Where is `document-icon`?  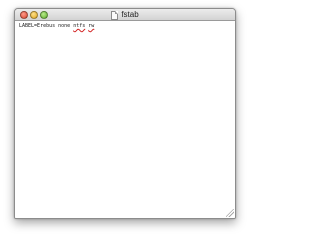
document-icon is located at coordinates (115, 15).